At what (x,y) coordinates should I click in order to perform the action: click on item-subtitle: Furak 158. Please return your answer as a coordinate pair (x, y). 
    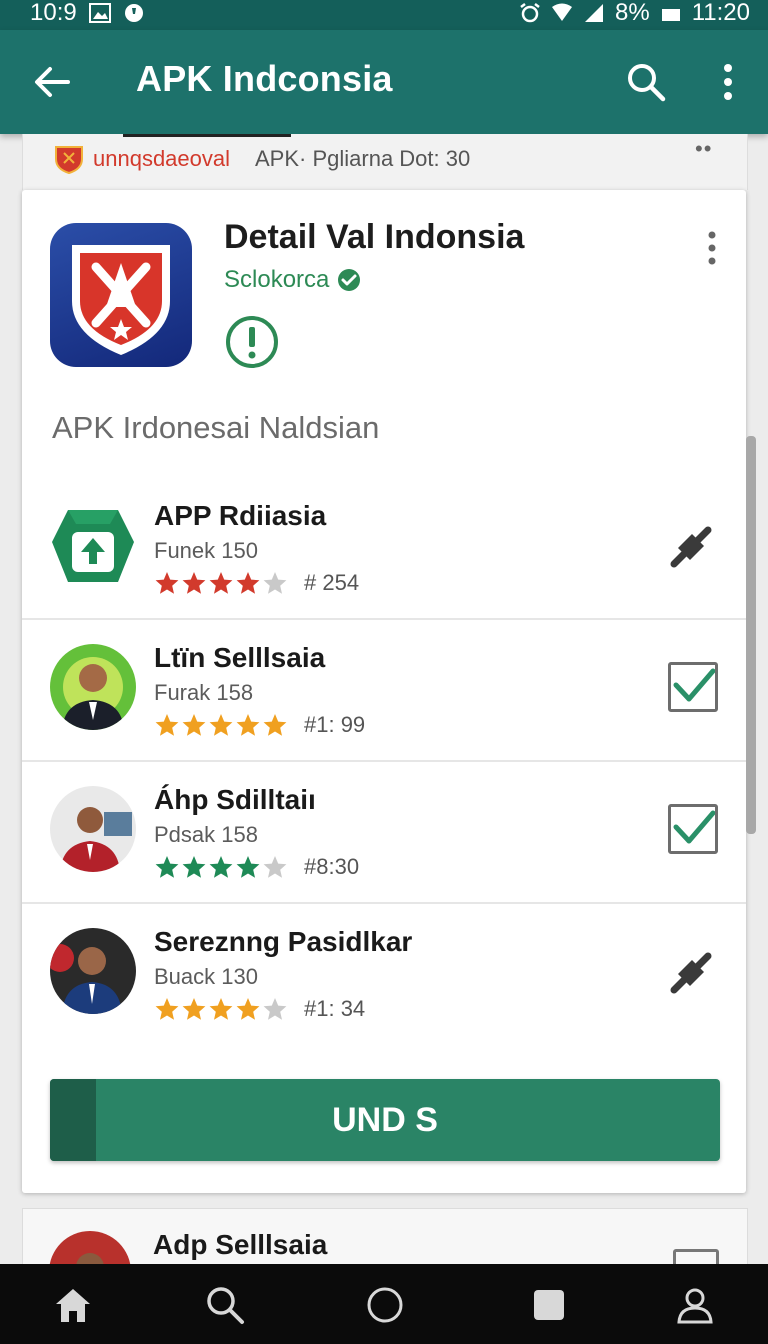
    Looking at the image, I should click on (204, 692).